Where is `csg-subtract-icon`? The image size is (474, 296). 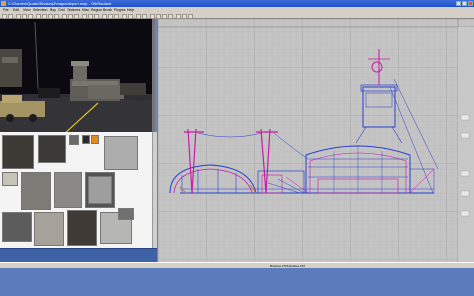 csg-subtract-icon is located at coordinates (50, 16).